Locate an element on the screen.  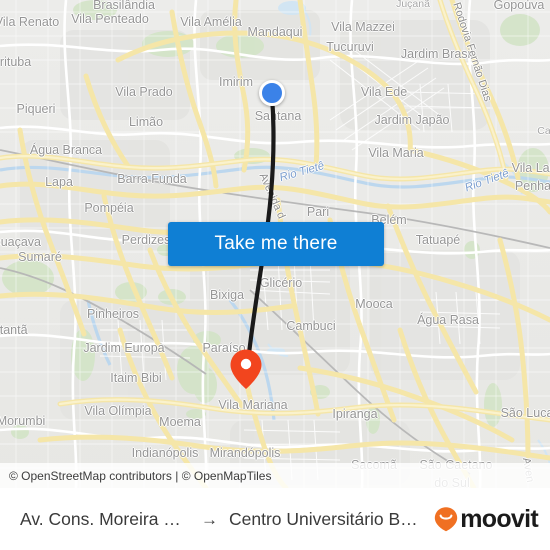
arrow-right-icon: → is located at coordinates (209, 519).